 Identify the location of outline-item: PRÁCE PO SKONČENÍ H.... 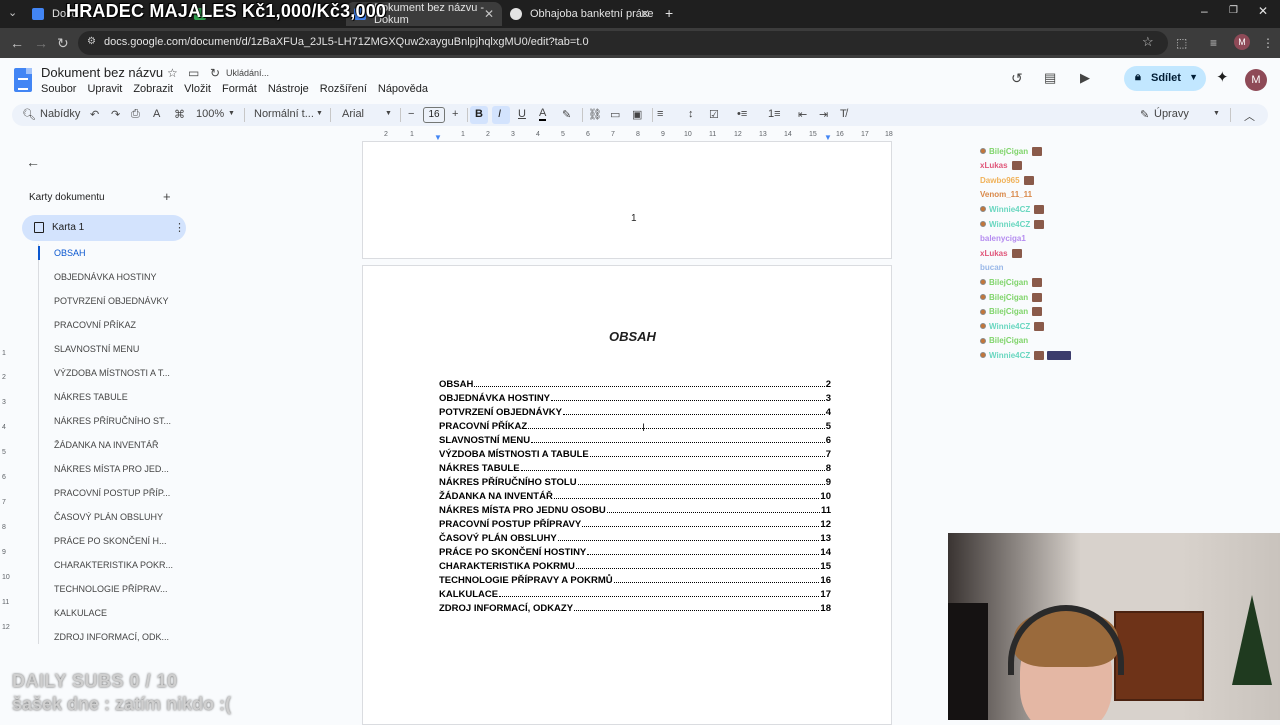
(110, 541).